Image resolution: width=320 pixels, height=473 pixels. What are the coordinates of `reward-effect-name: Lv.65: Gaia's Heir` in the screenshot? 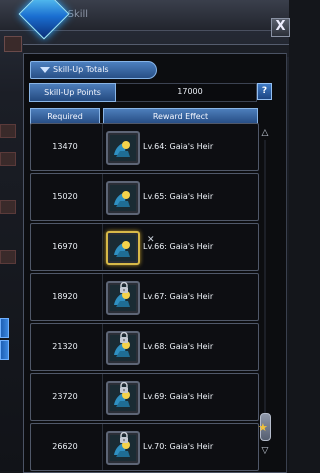 It's located at (178, 196).